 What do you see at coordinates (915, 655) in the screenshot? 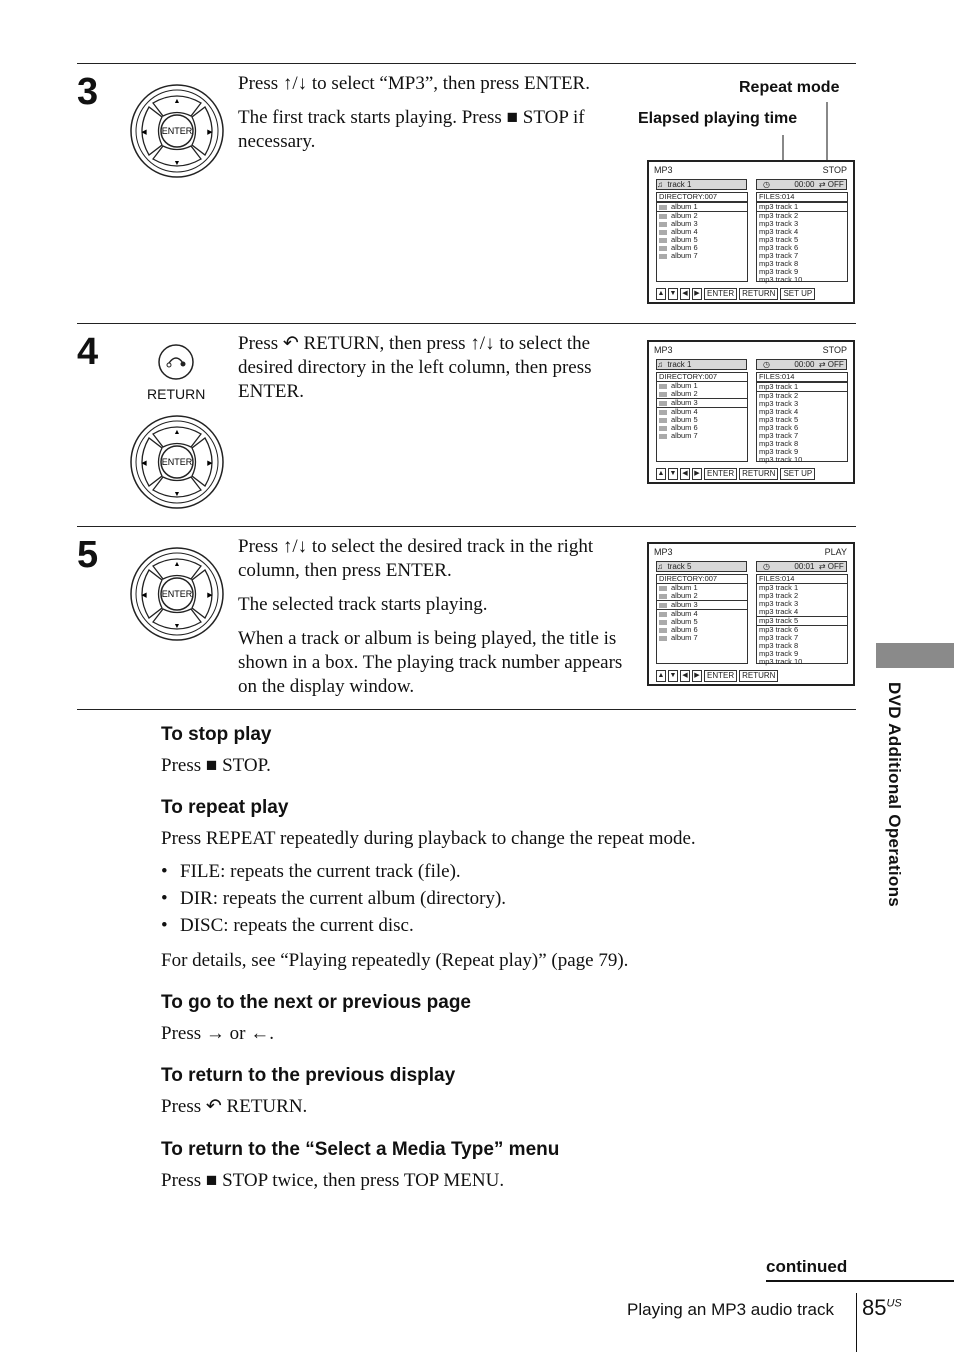
I see `side-tab-marker` at bounding box center [915, 655].